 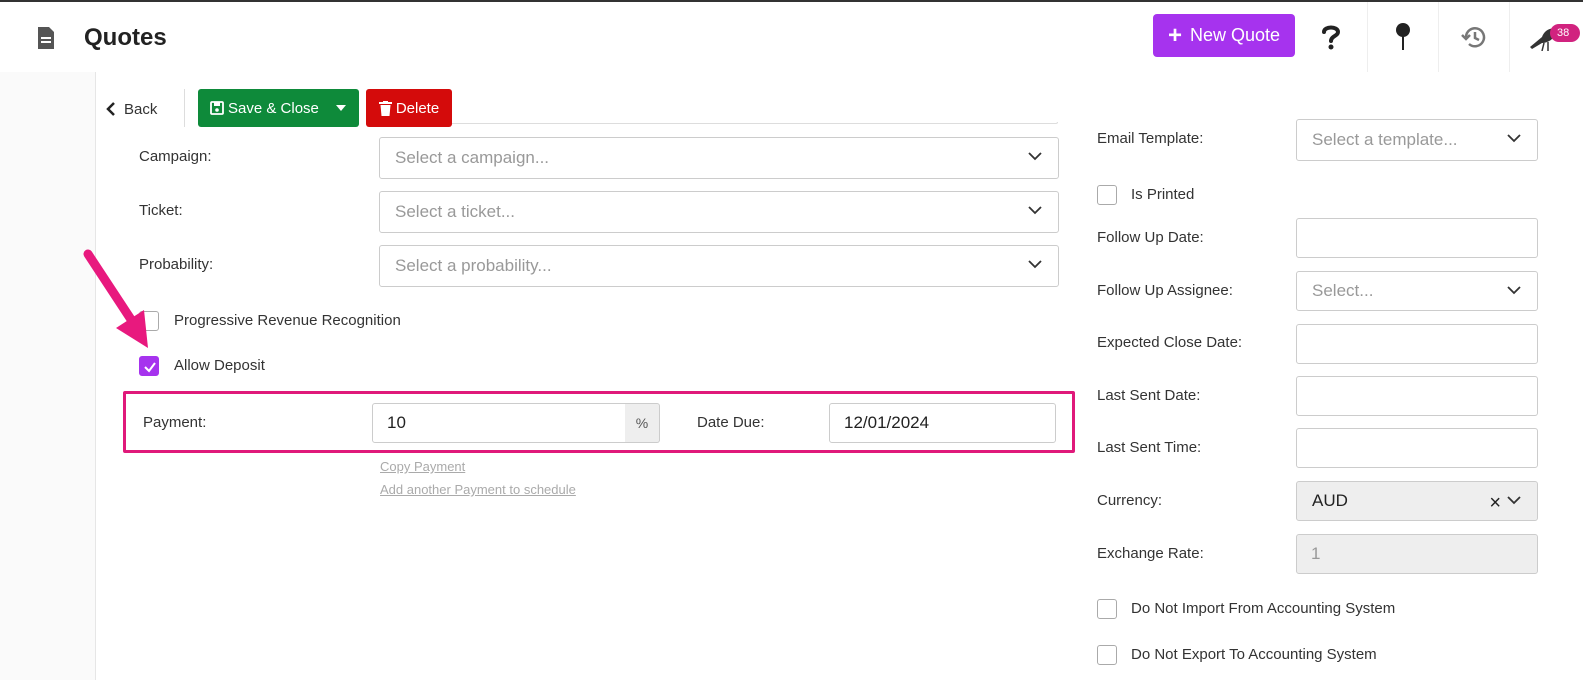 I want to click on last-sent-time-input, so click(x=1417, y=448).